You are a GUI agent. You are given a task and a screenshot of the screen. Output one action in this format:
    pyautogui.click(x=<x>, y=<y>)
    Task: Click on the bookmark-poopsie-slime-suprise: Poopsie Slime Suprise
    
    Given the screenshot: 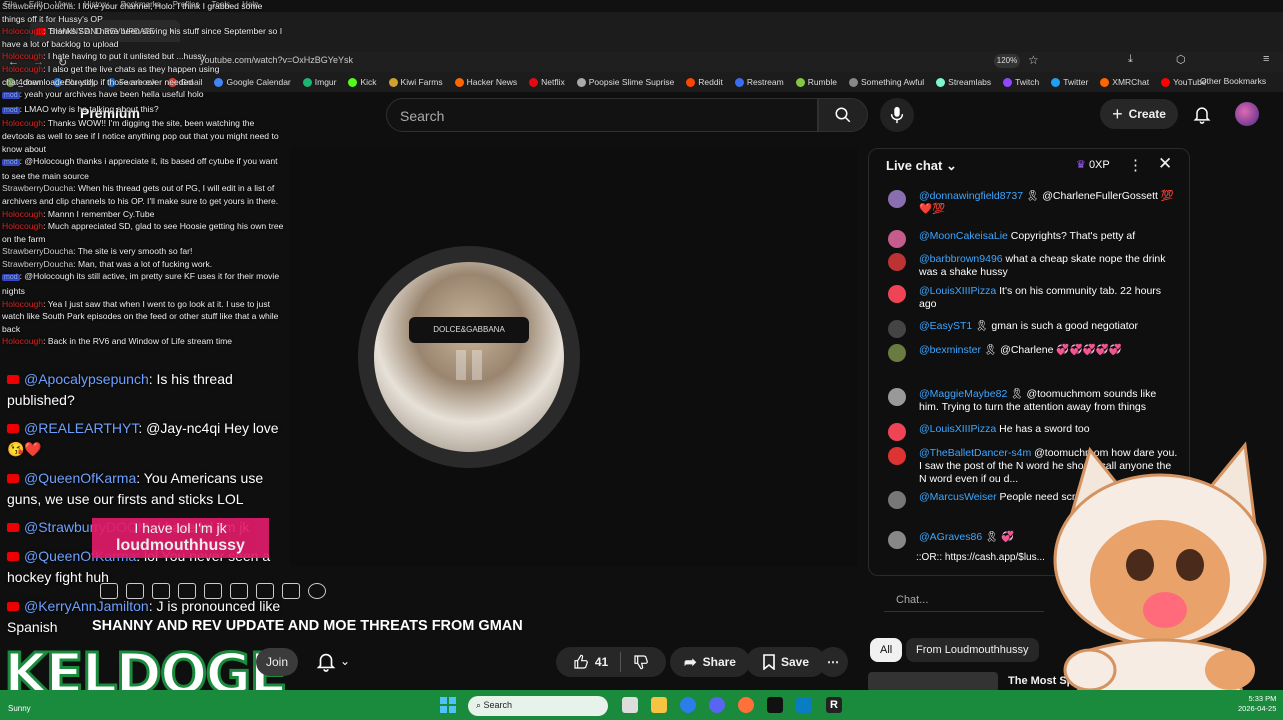 What is the action you would take?
    pyautogui.click(x=625, y=82)
    